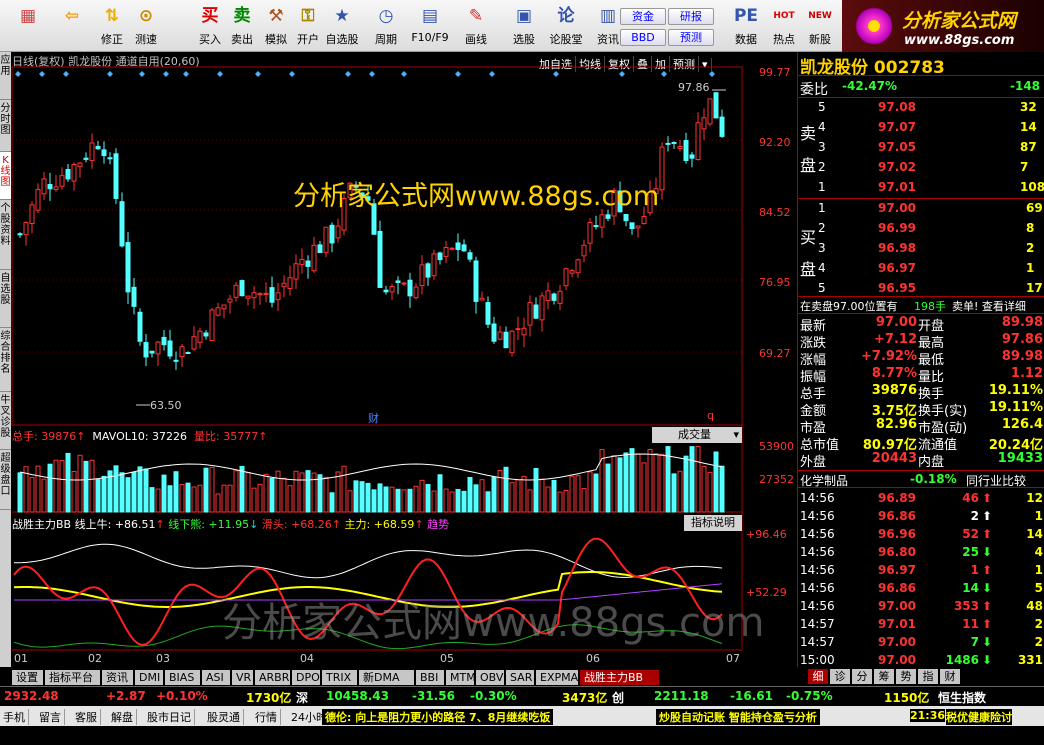  What do you see at coordinates (430, 677) in the screenshot?
I see `indicator-tab-11: BBI` at bounding box center [430, 677].